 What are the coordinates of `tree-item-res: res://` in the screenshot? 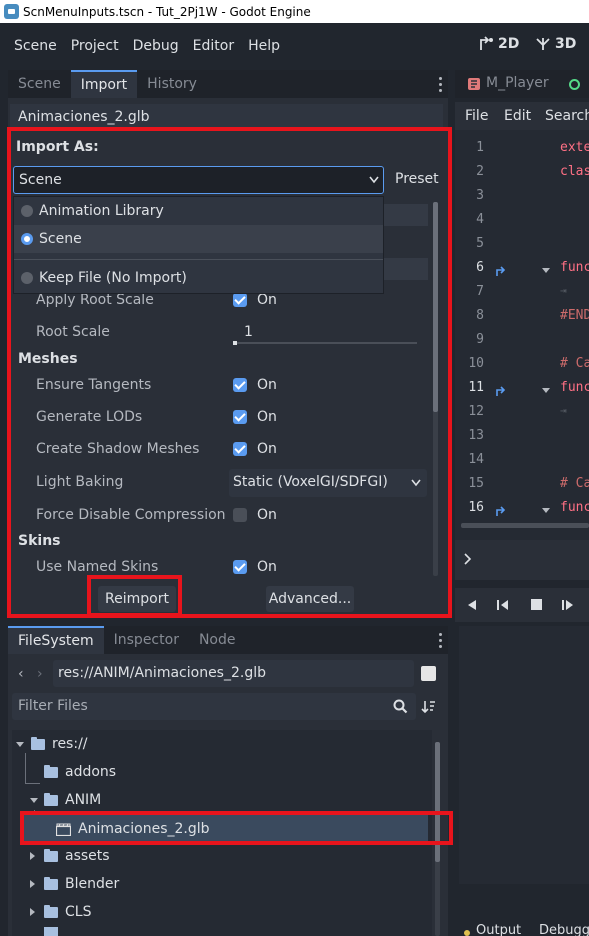 It's located at (52, 744).